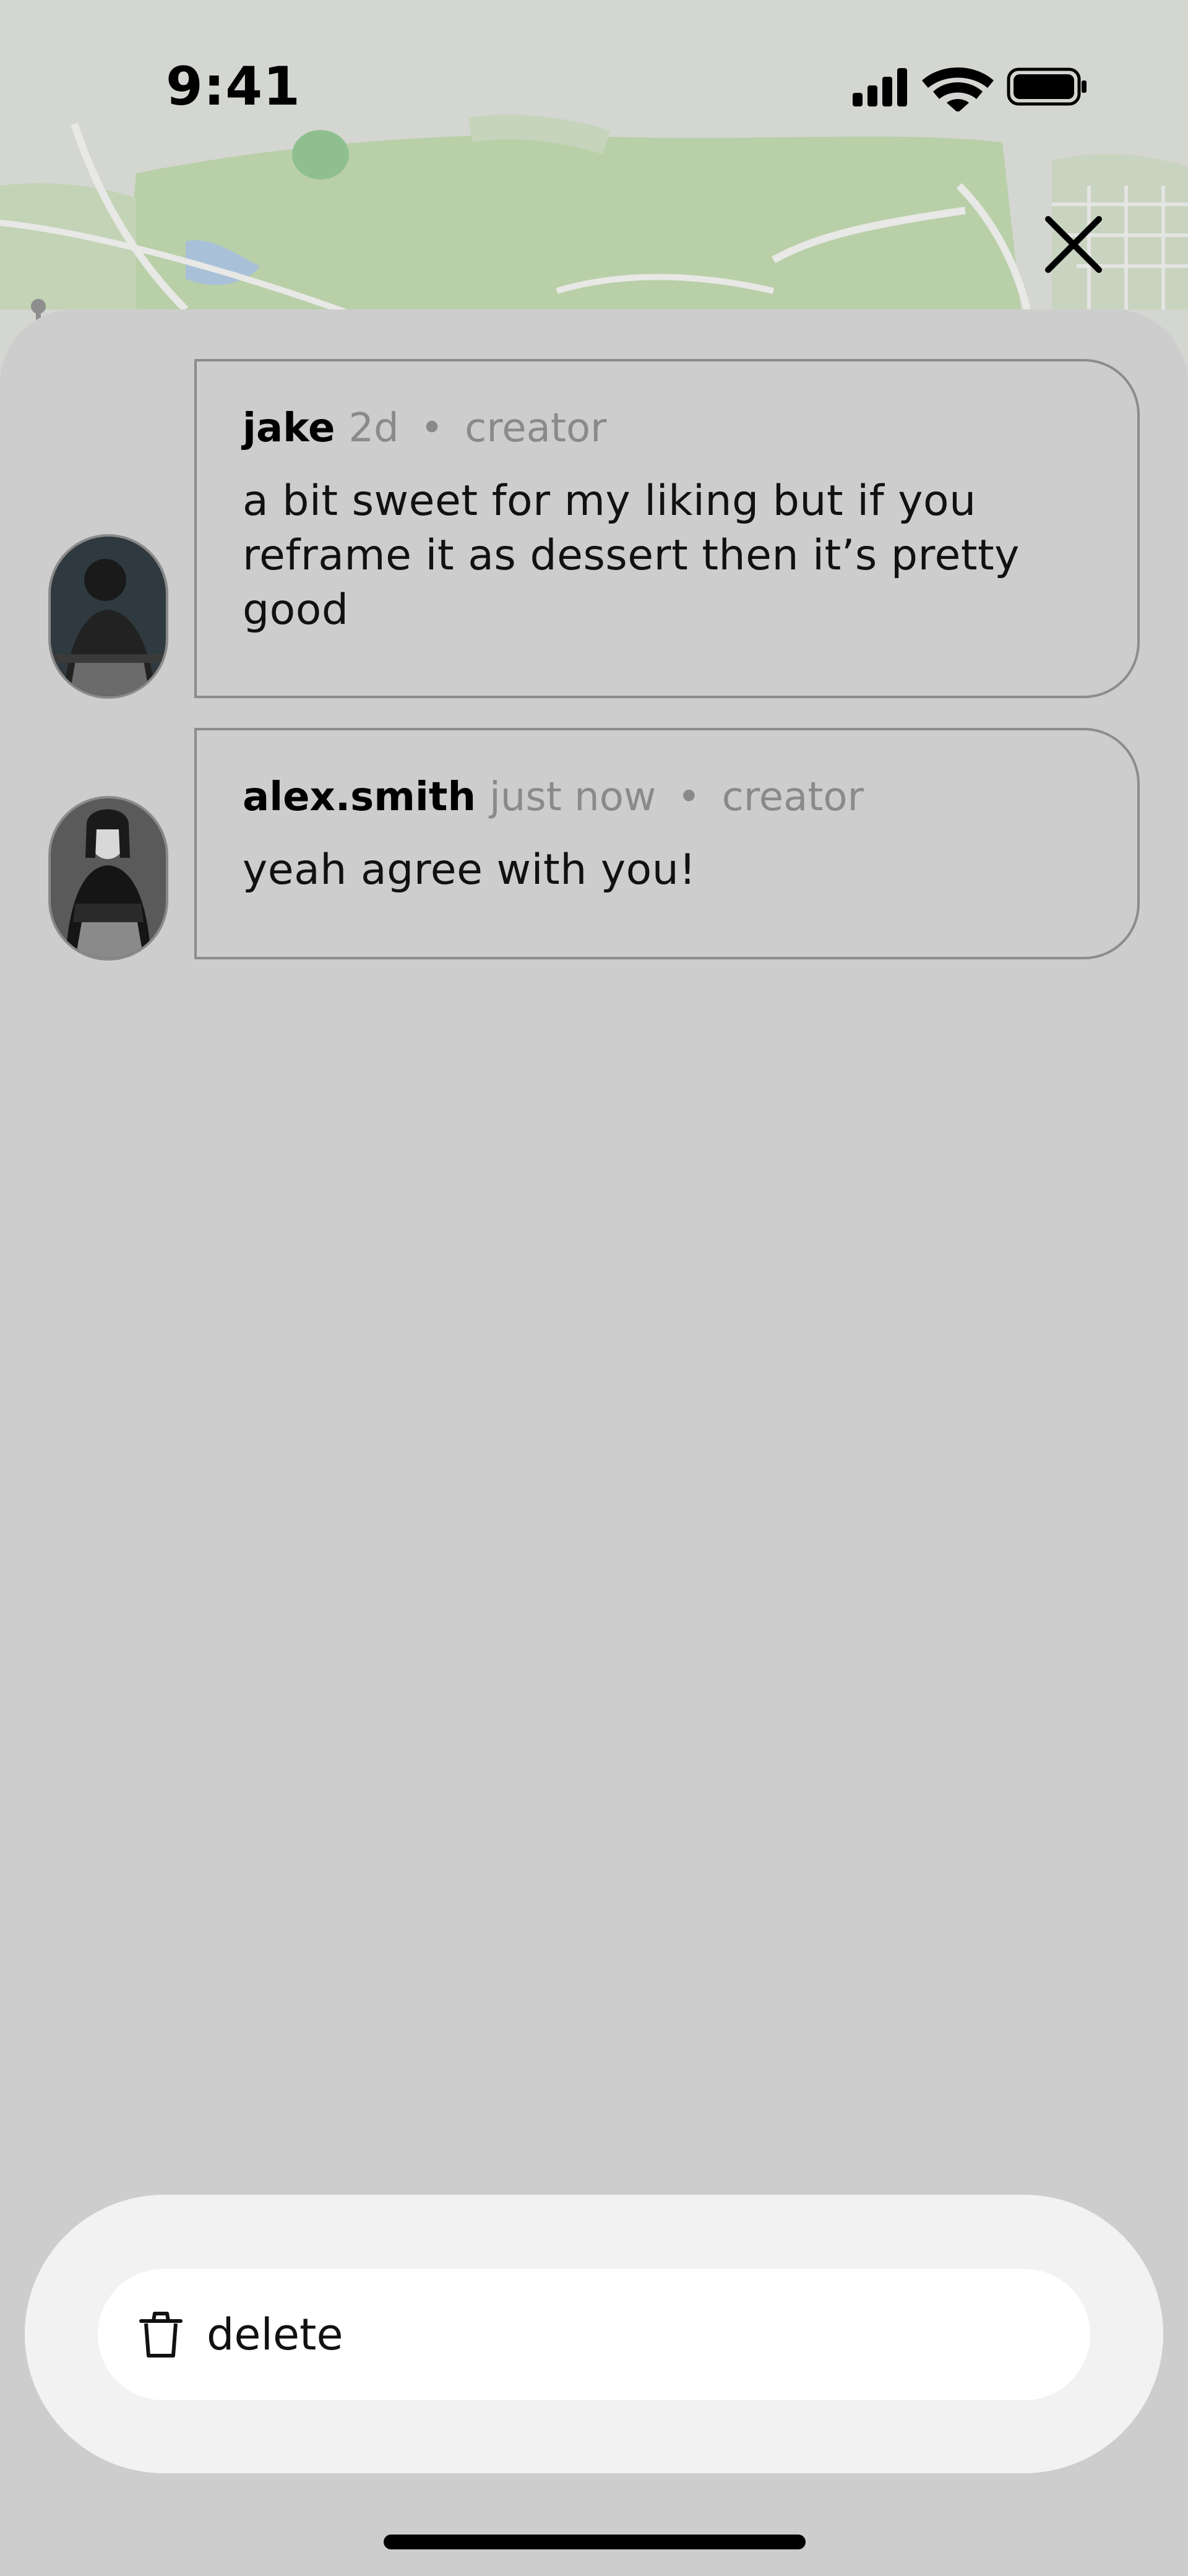 Image resolution: width=1188 pixels, height=2576 pixels. What do you see at coordinates (594, 65) in the screenshot?
I see `status-bar: 9:41` at bounding box center [594, 65].